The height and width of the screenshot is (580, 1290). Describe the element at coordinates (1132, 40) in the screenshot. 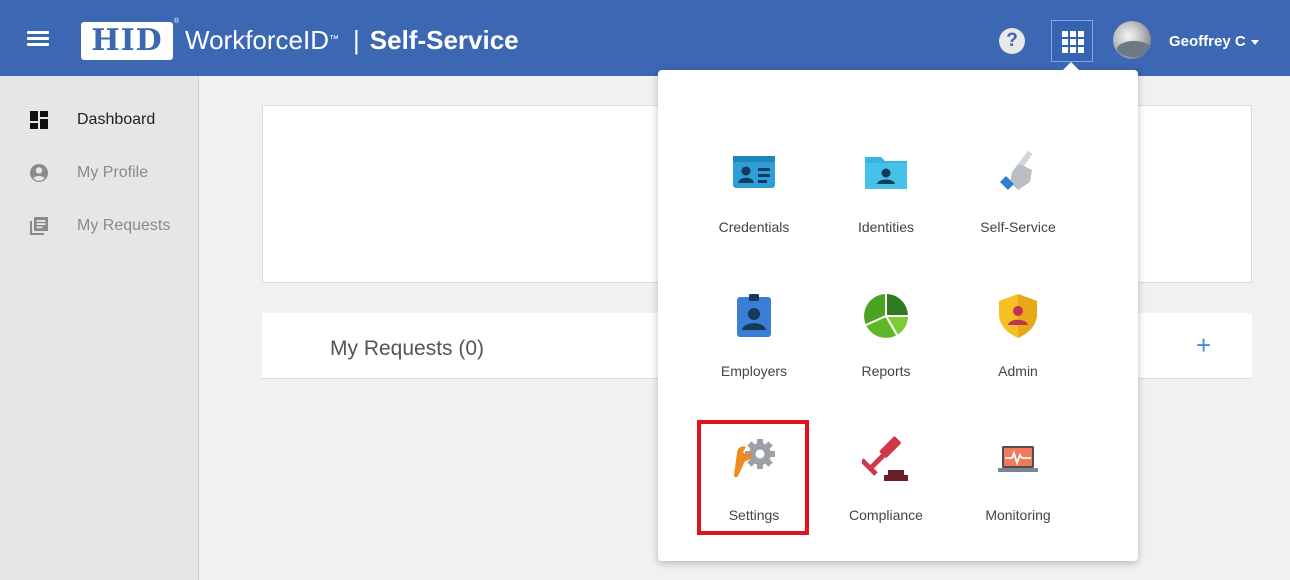

I see `avatar` at that location.